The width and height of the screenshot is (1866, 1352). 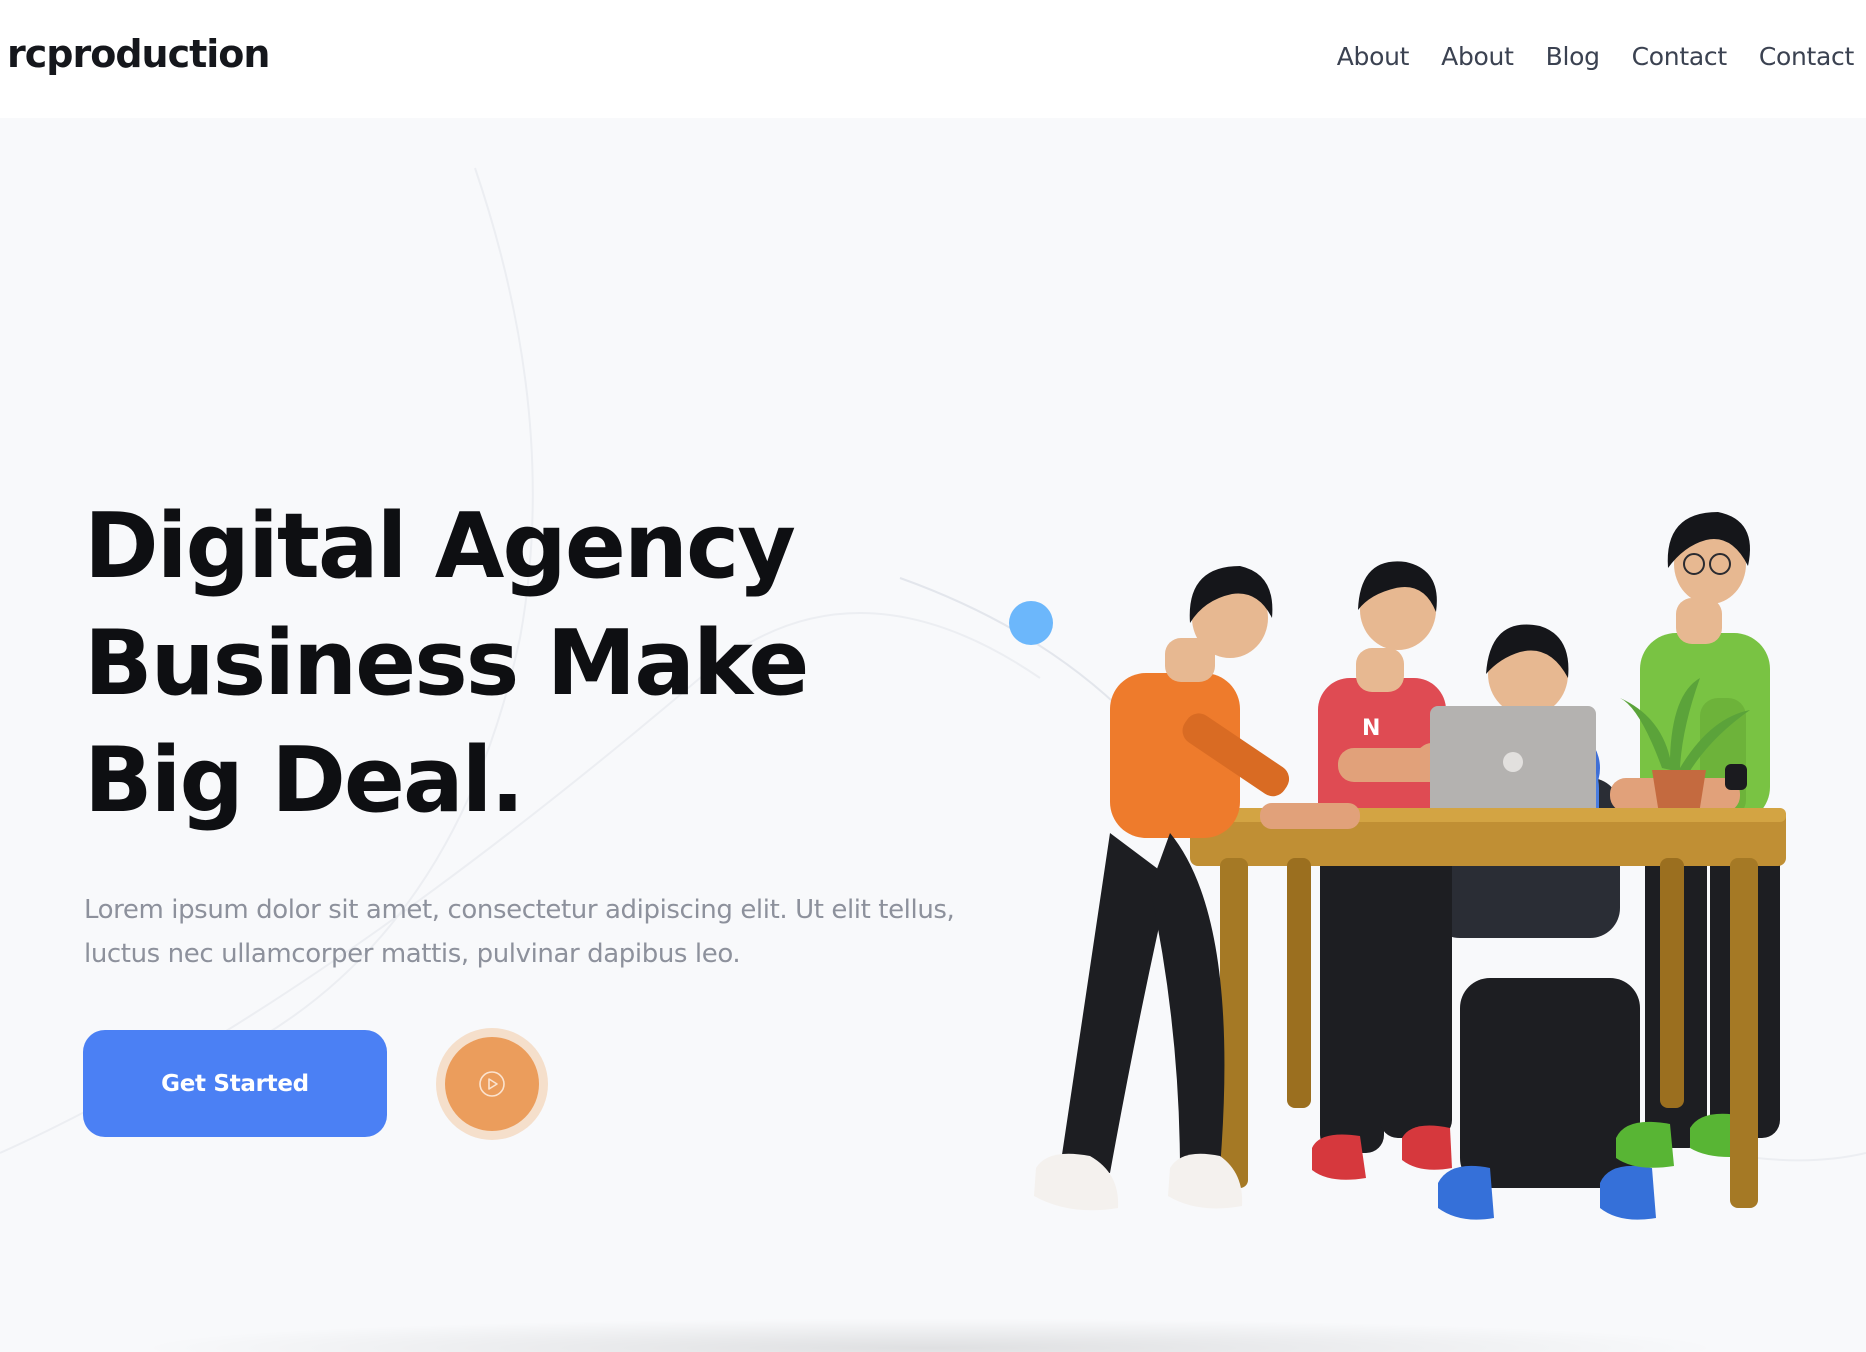 What do you see at coordinates (235, 1083) in the screenshot?
I see `get-started-button: Get Started` at bounding box center [235, 1083].